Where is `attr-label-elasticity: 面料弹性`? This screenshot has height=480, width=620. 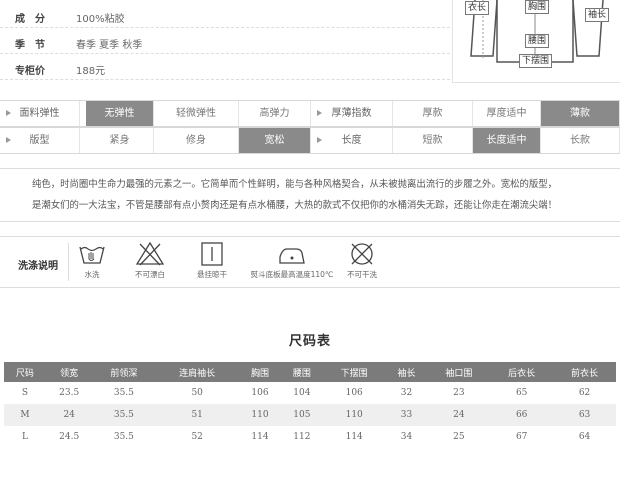 attr-label-elasticity: 面料弹性 is located at coordinates (40, 113).